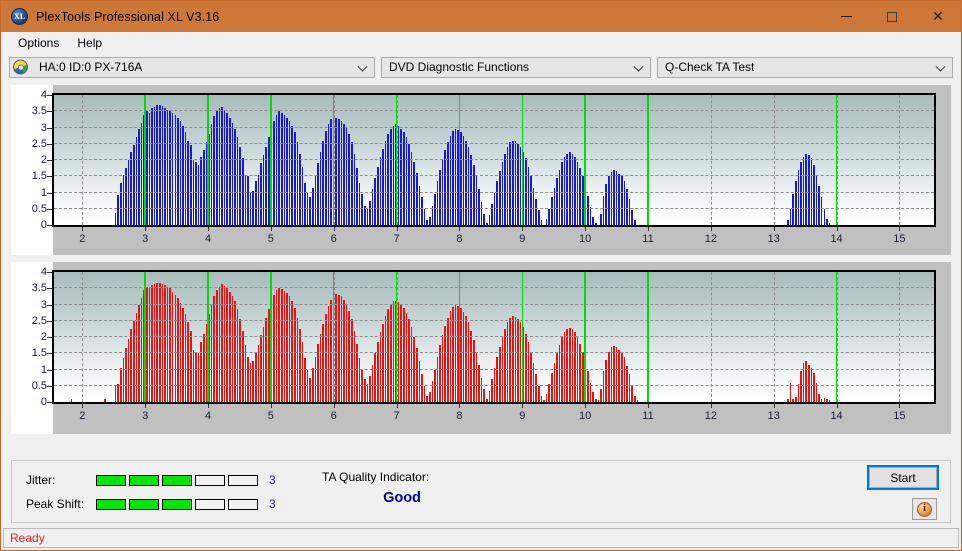 The image size is (962, 551). What do you see at coordinates (459, 239) in the screenshot?
I see `x-axis-label: 8` at bounding box center [459, 239].